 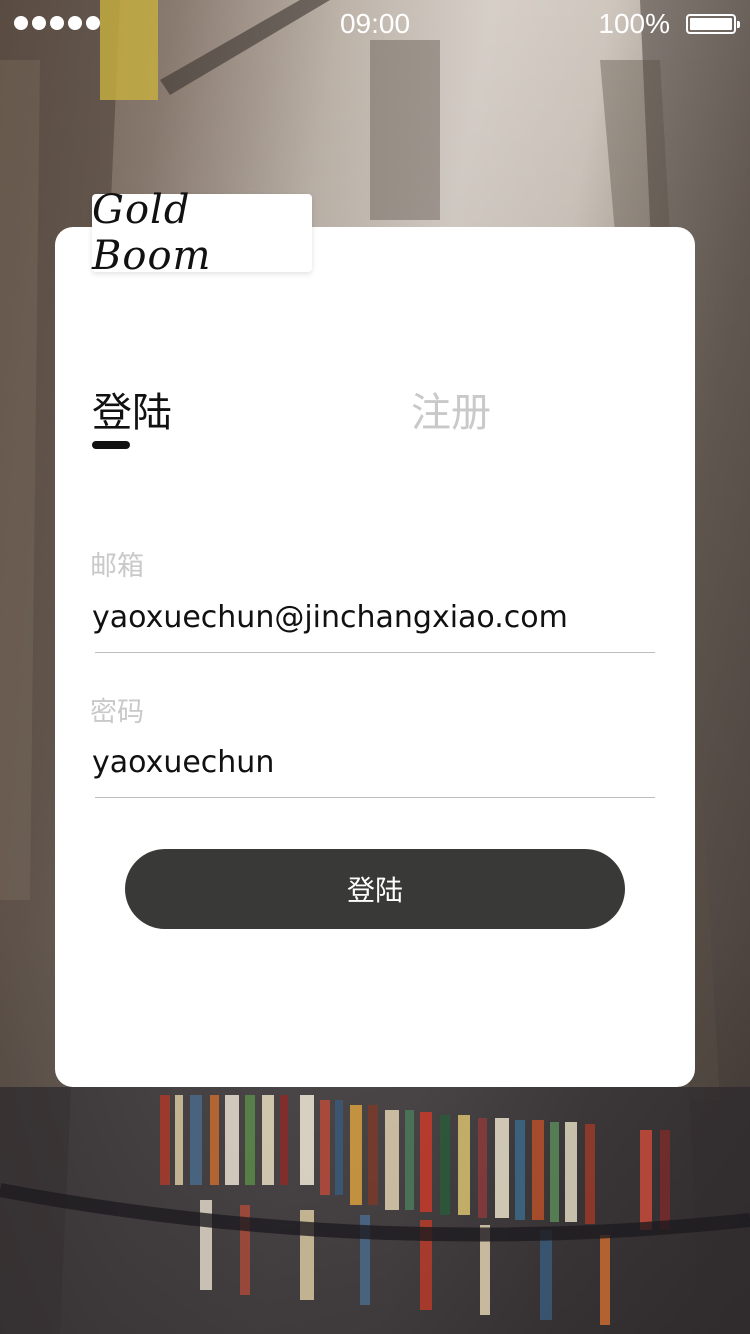 What do you see at coordinates (372, 763) in the screenshot?
I see `password-field` at bounding box center [372, 763].